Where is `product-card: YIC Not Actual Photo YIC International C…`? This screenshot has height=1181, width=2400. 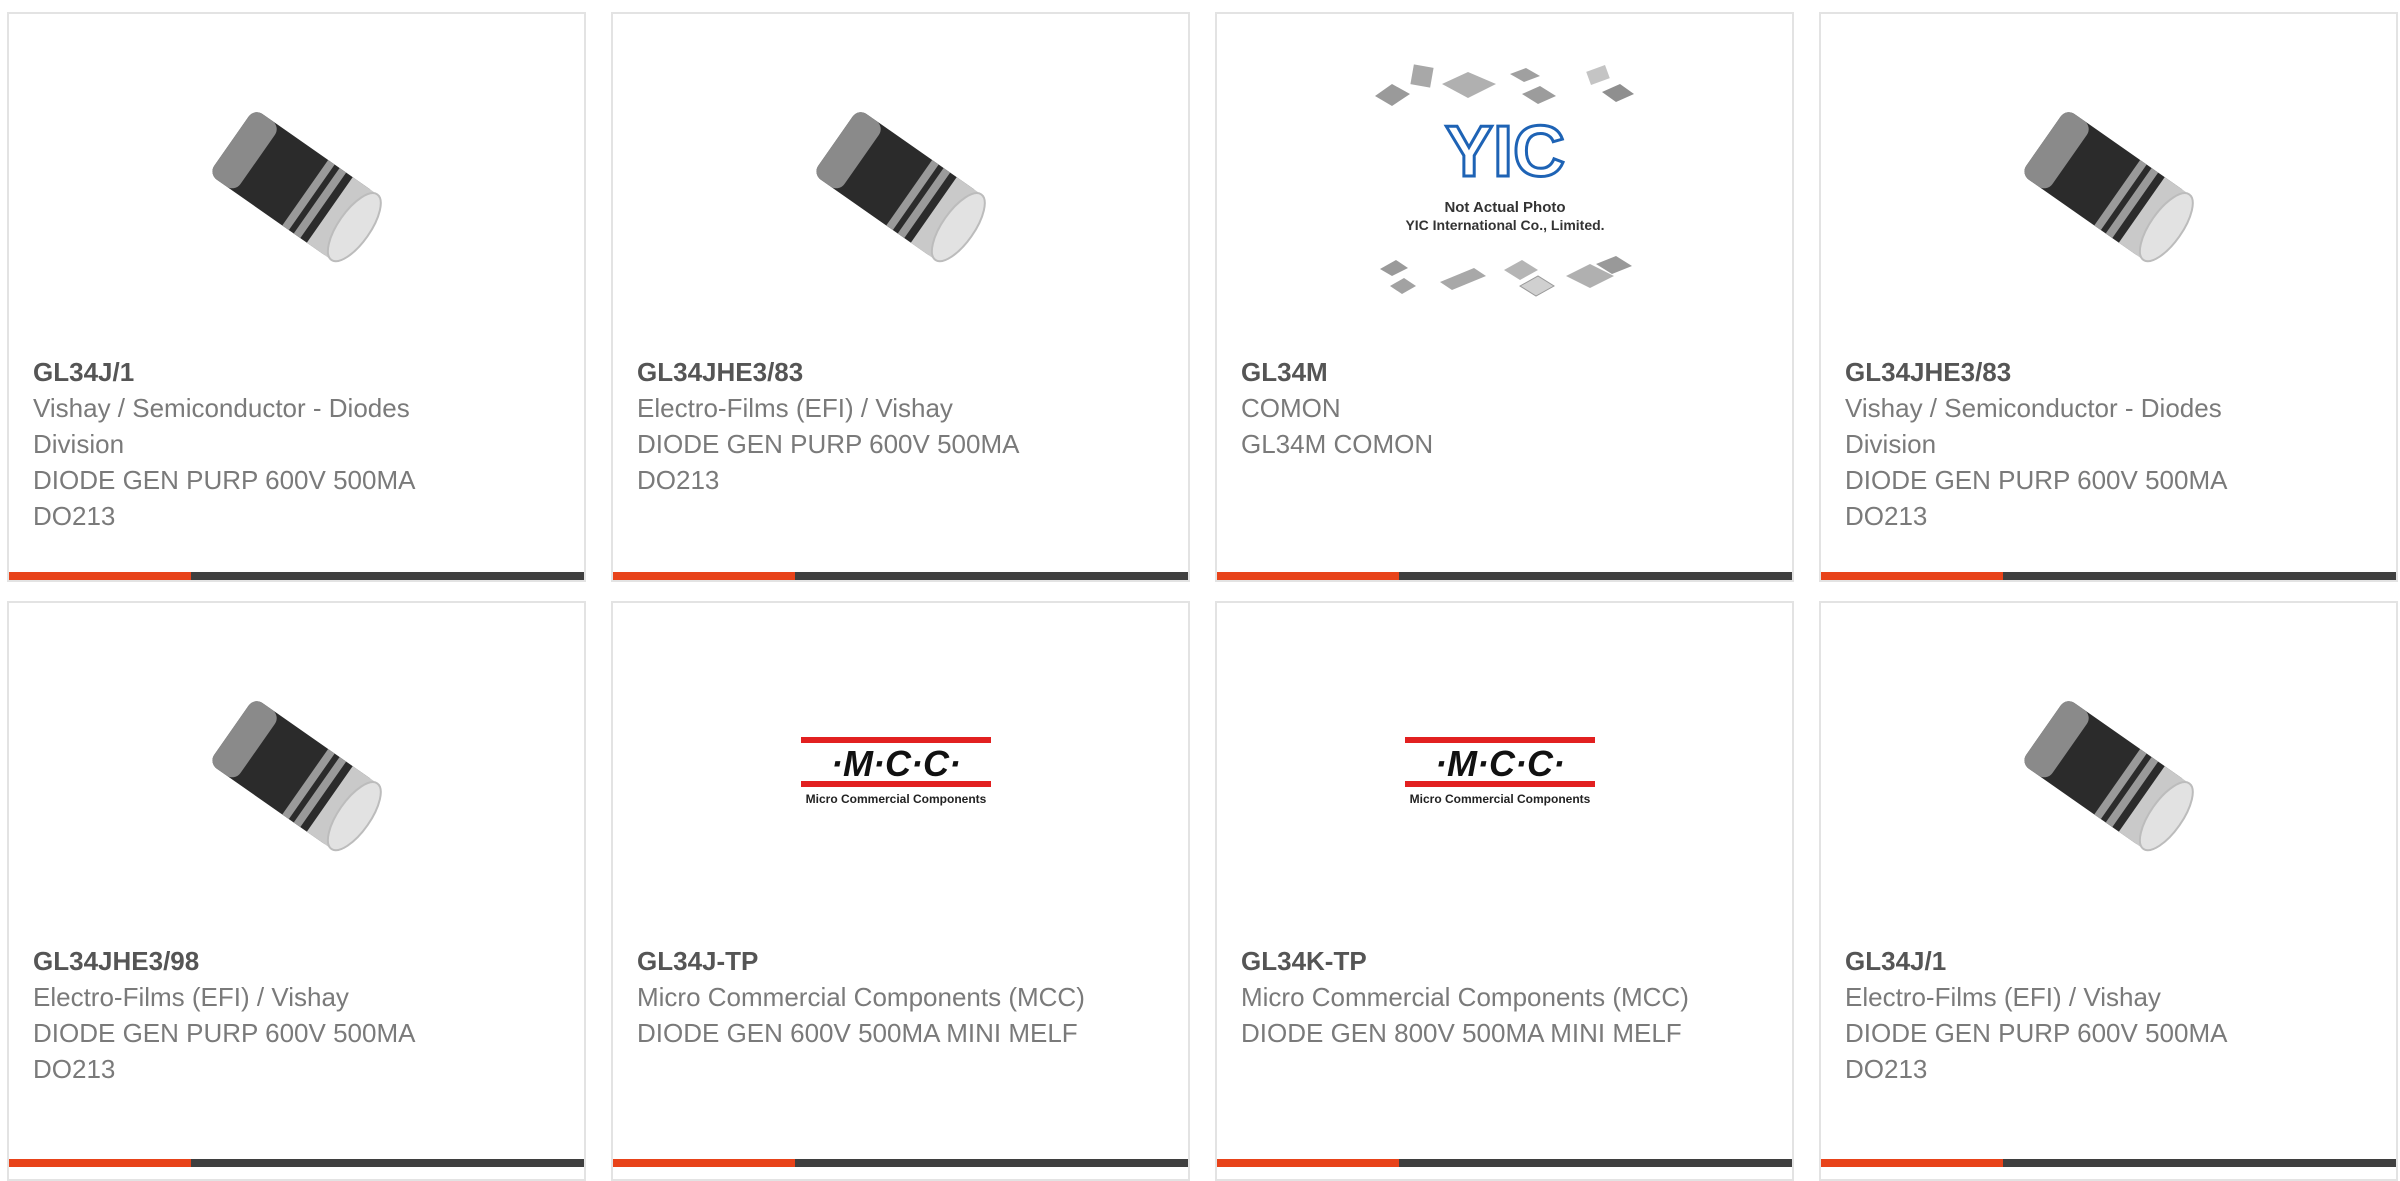
product-card: YIC Not Actual Photo YIC International C… is located at coordinates (1504, 297).